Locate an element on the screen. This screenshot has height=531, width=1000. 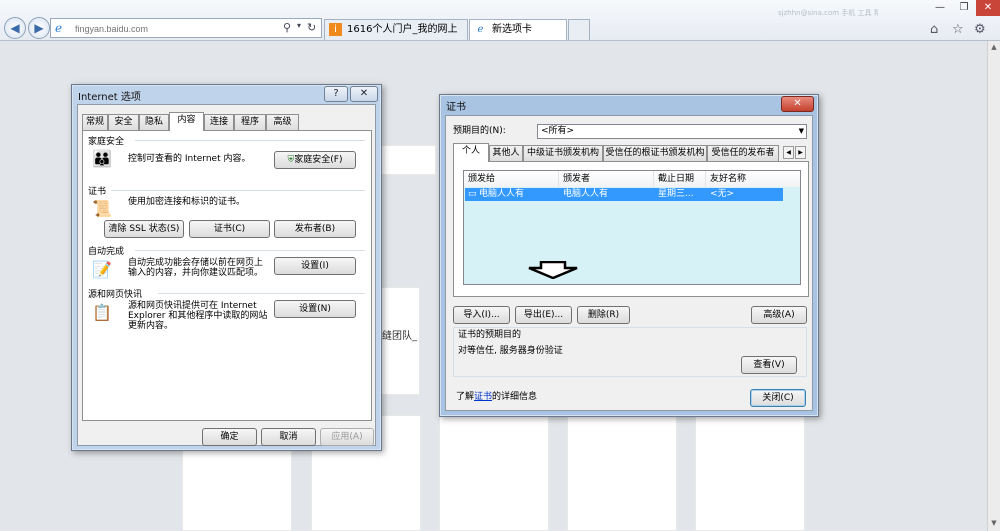
learn-certificates-link: 证书 is located at coordinates (483, 397).